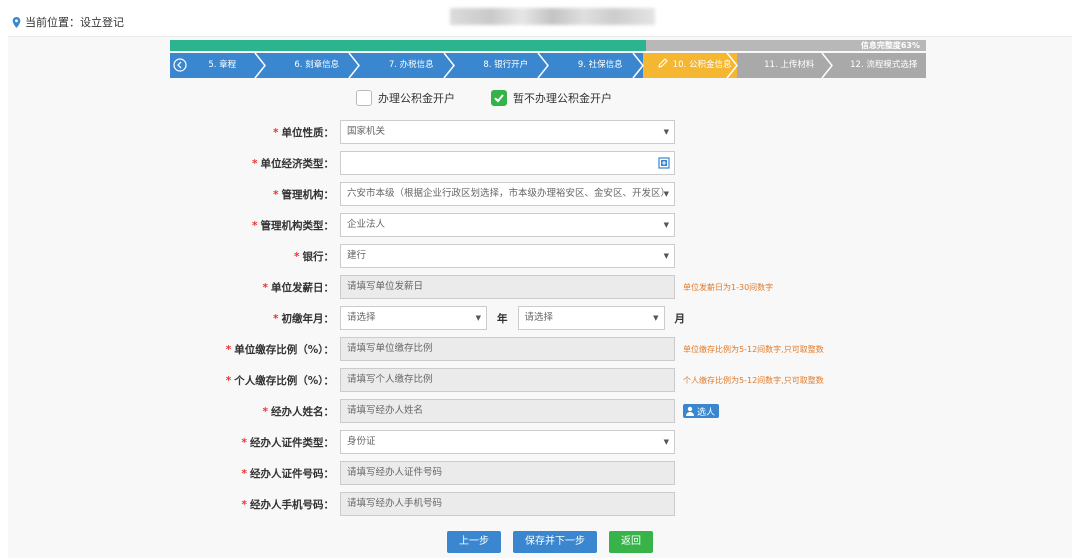 Image resolution: width=1080 pixels, height=558 pixels. I want to click on personal-ratio-placeholder: 请填写个人缴存比例, so click(390, 379).